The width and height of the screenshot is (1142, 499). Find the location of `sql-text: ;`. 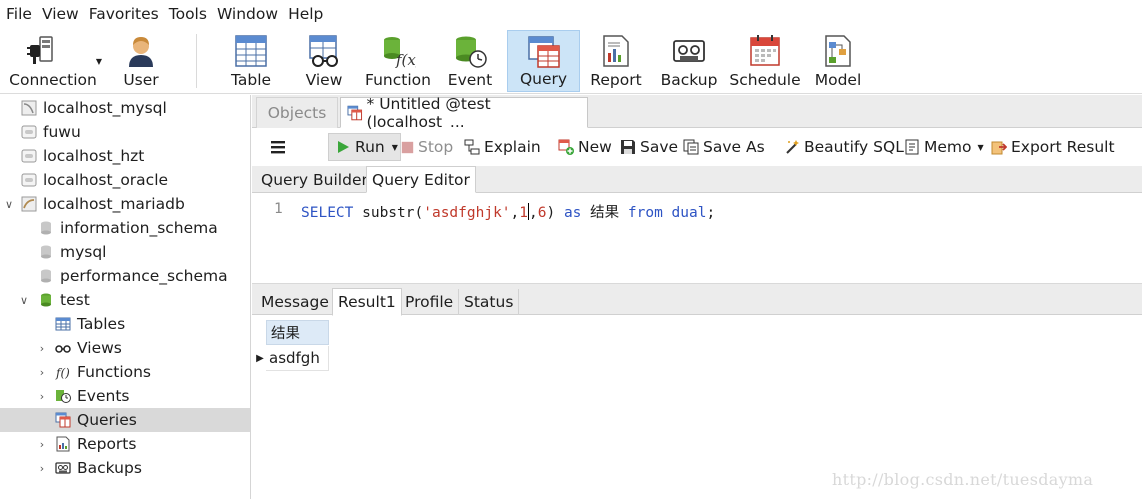

sql-text: ; is located at coordinates (711, 213).